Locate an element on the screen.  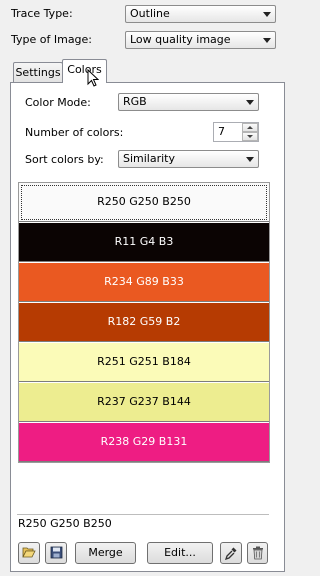
color-swatch: R234 G89 B33 is located at coordinates (144, 282).